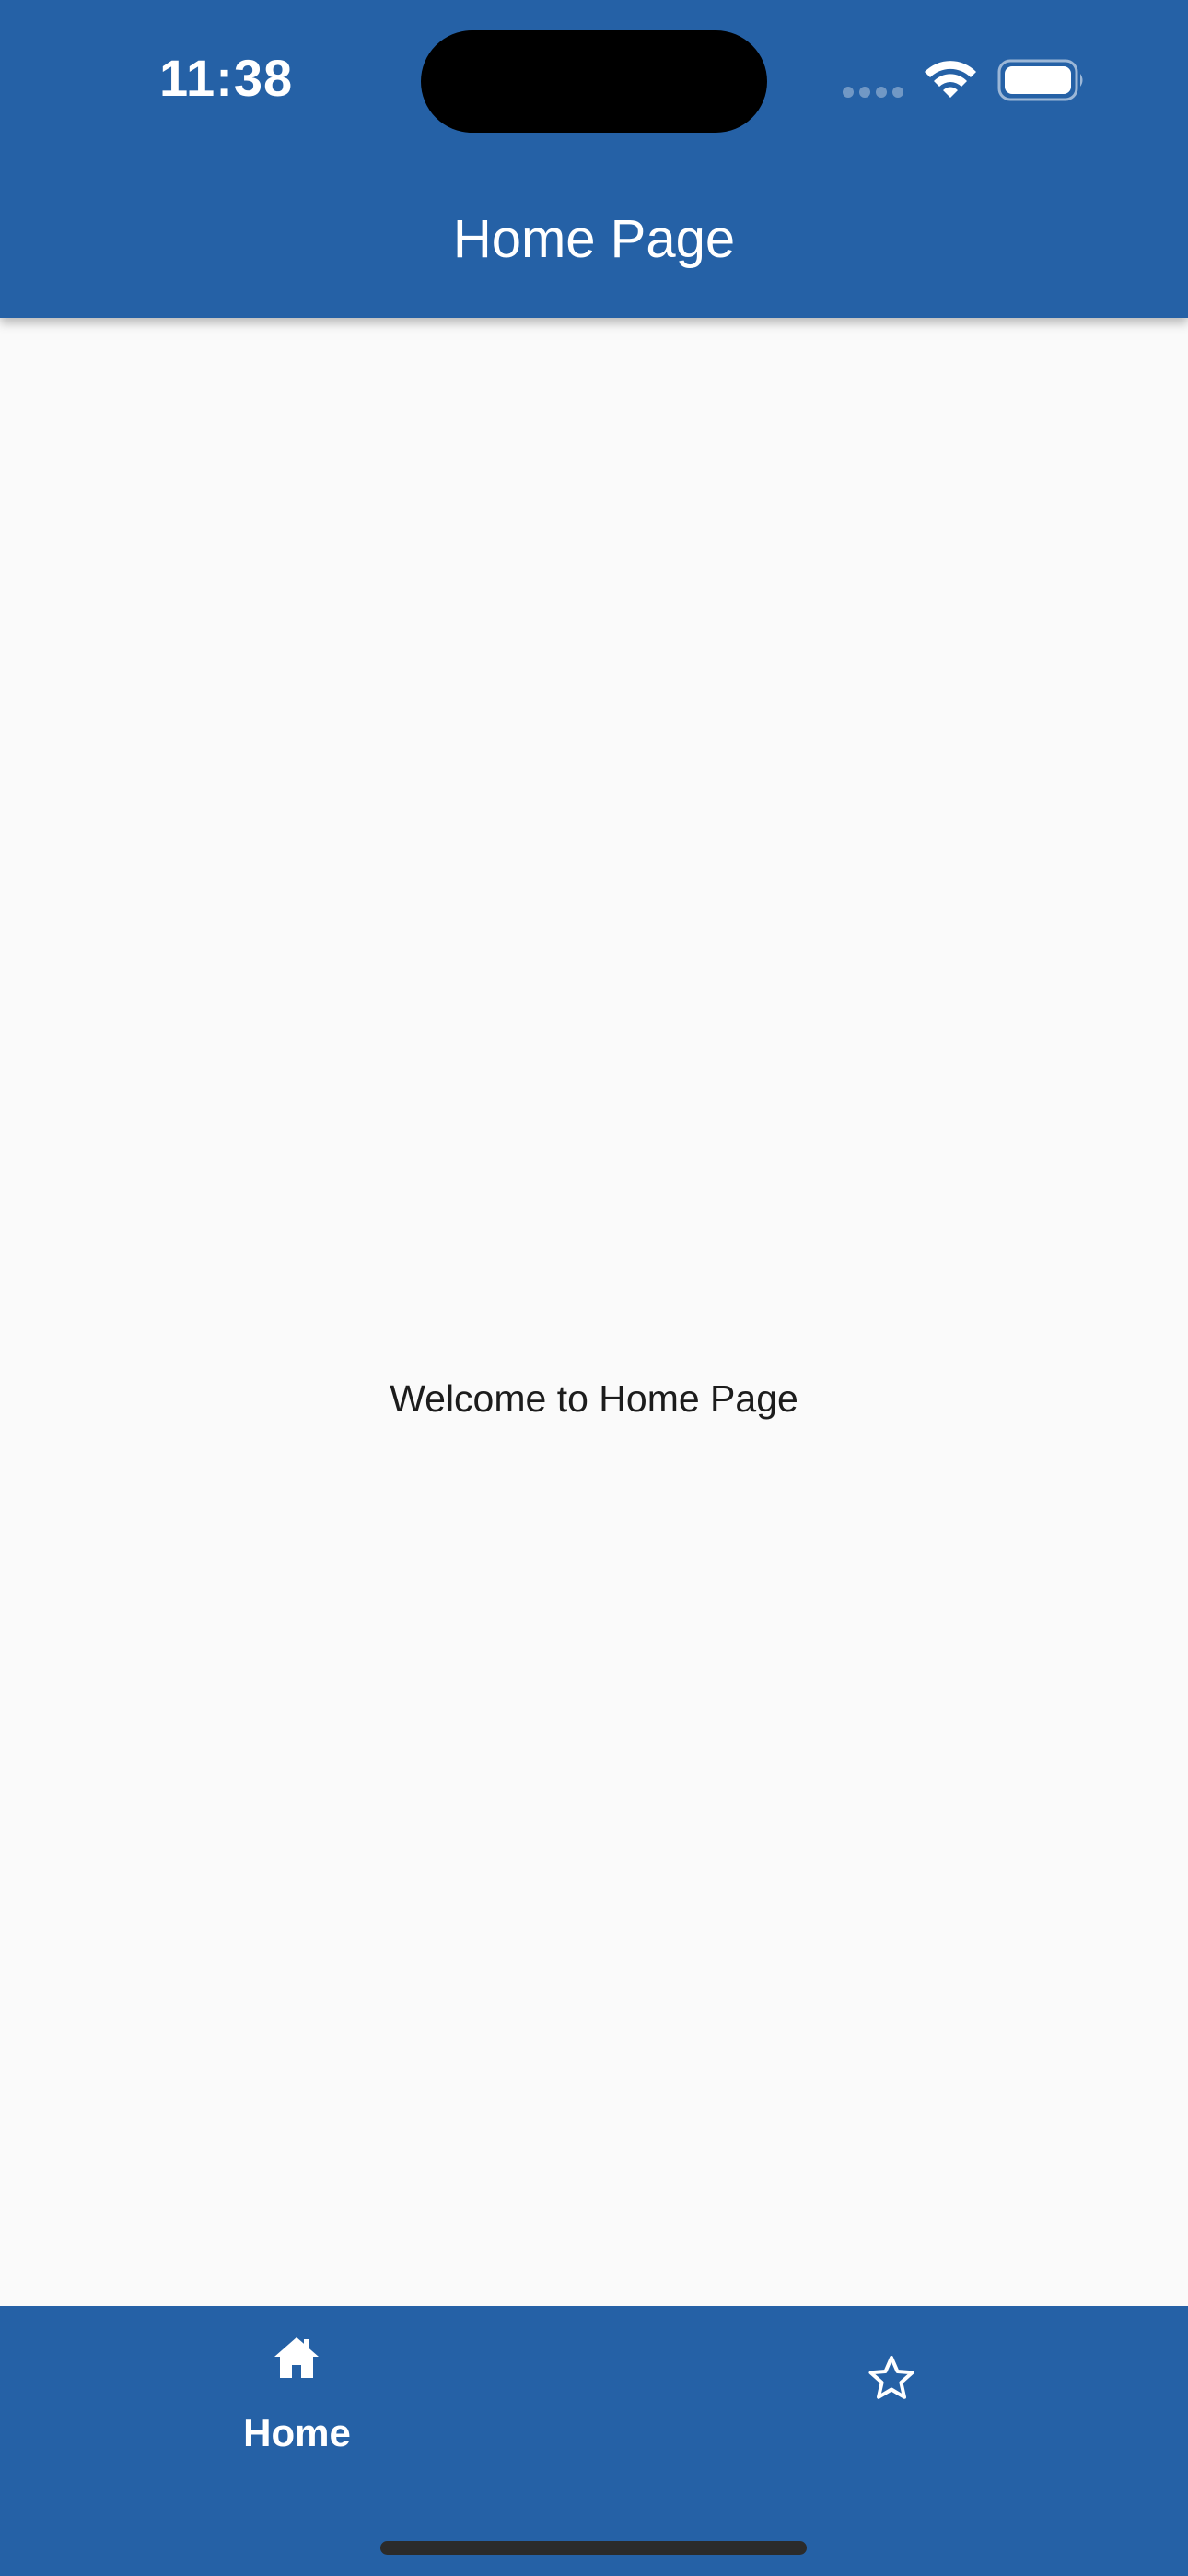  I want to click on nav-item-home-label: Home, so click(297, 2432).